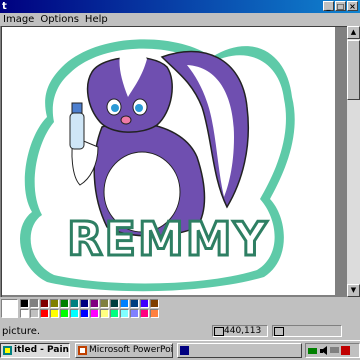 The height and width of the screenshot is (360, 360). Describe the element at coordinates (239, 350) in the screenshot. I see `task-other` at that location.